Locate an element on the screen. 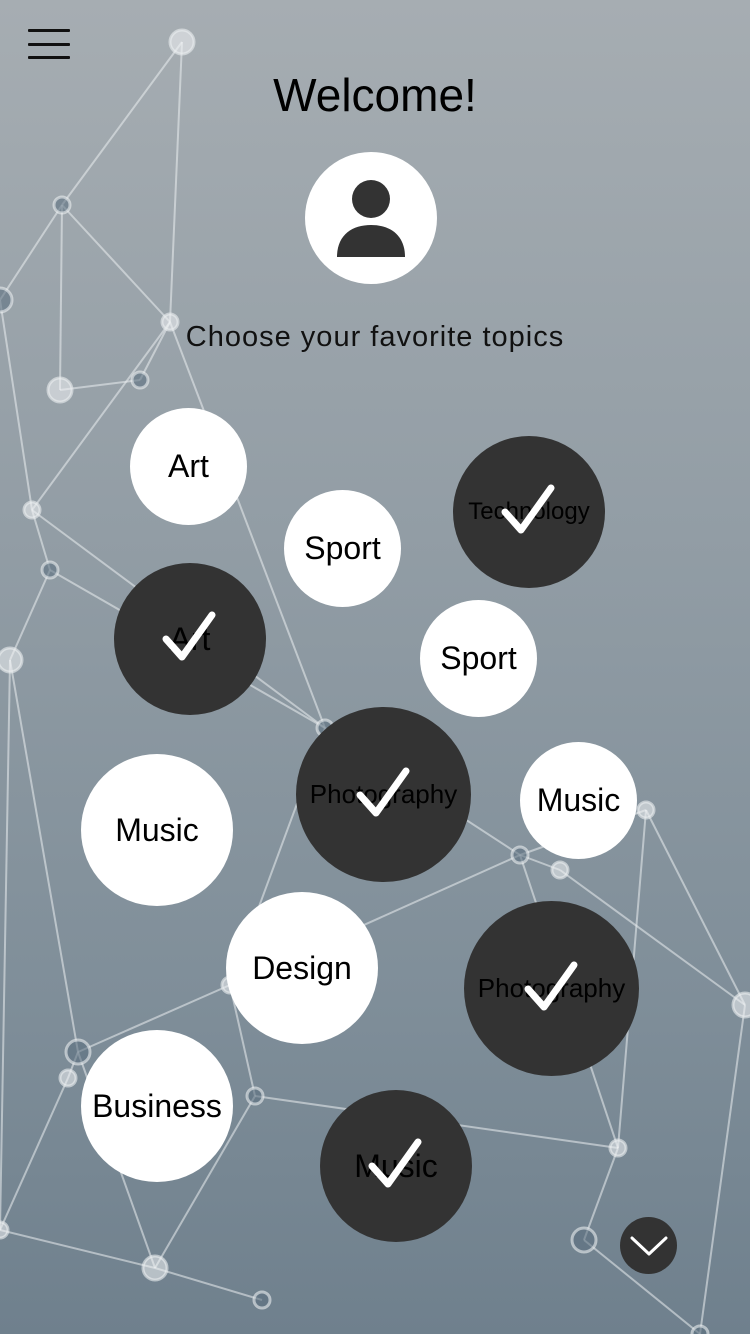 Image resolution: width=750 pixels, height=1334 pixels. avatar is located at coordinates (371, 218).